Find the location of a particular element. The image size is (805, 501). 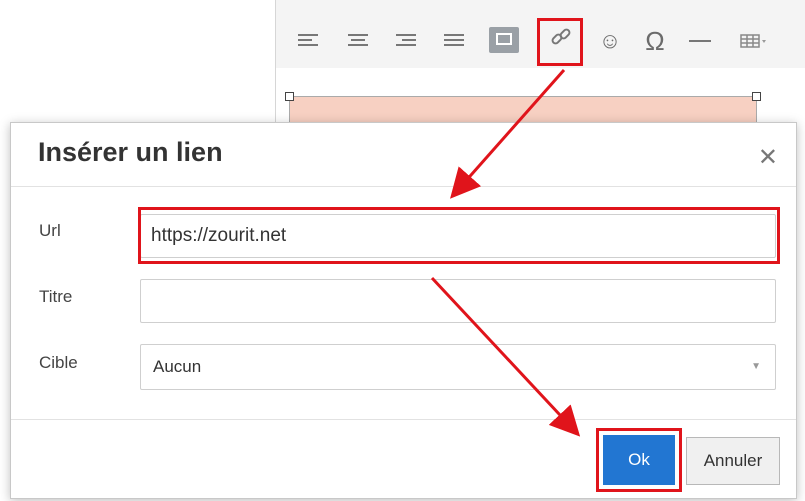

cancel-button: Annuler is located at coordinates (733, 461).